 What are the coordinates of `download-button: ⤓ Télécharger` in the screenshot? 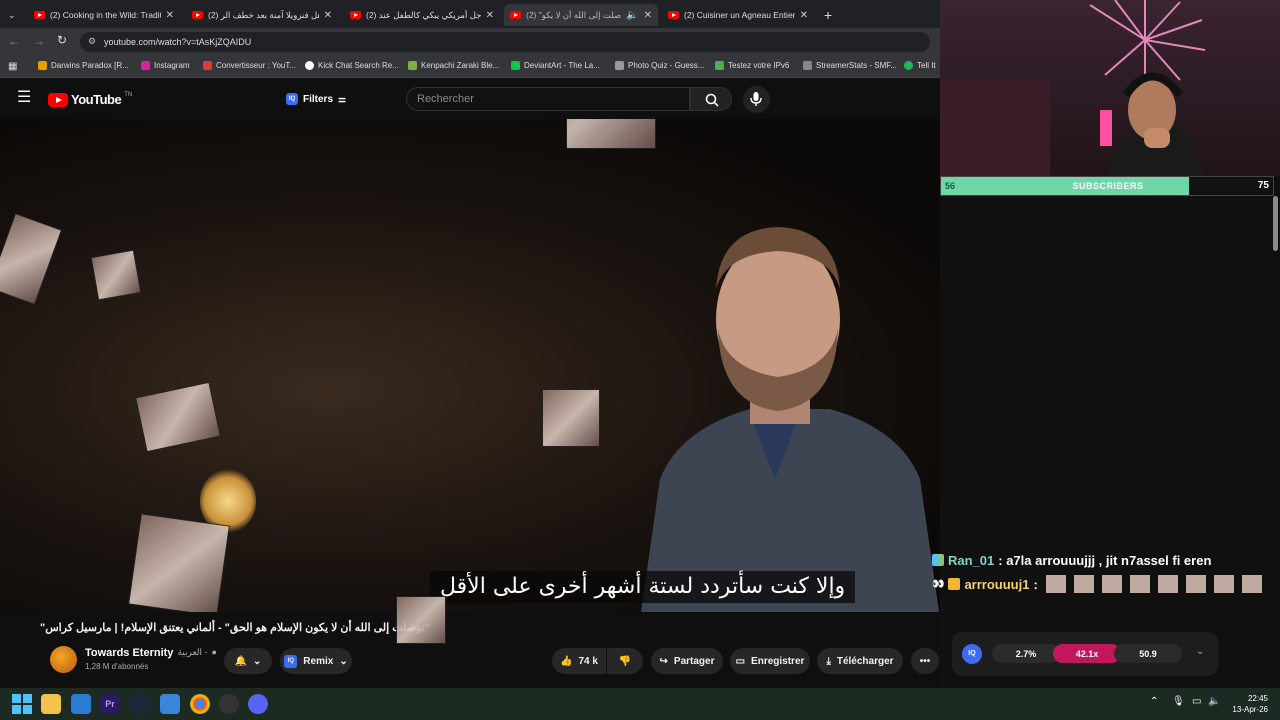 It's located at (860, 661).